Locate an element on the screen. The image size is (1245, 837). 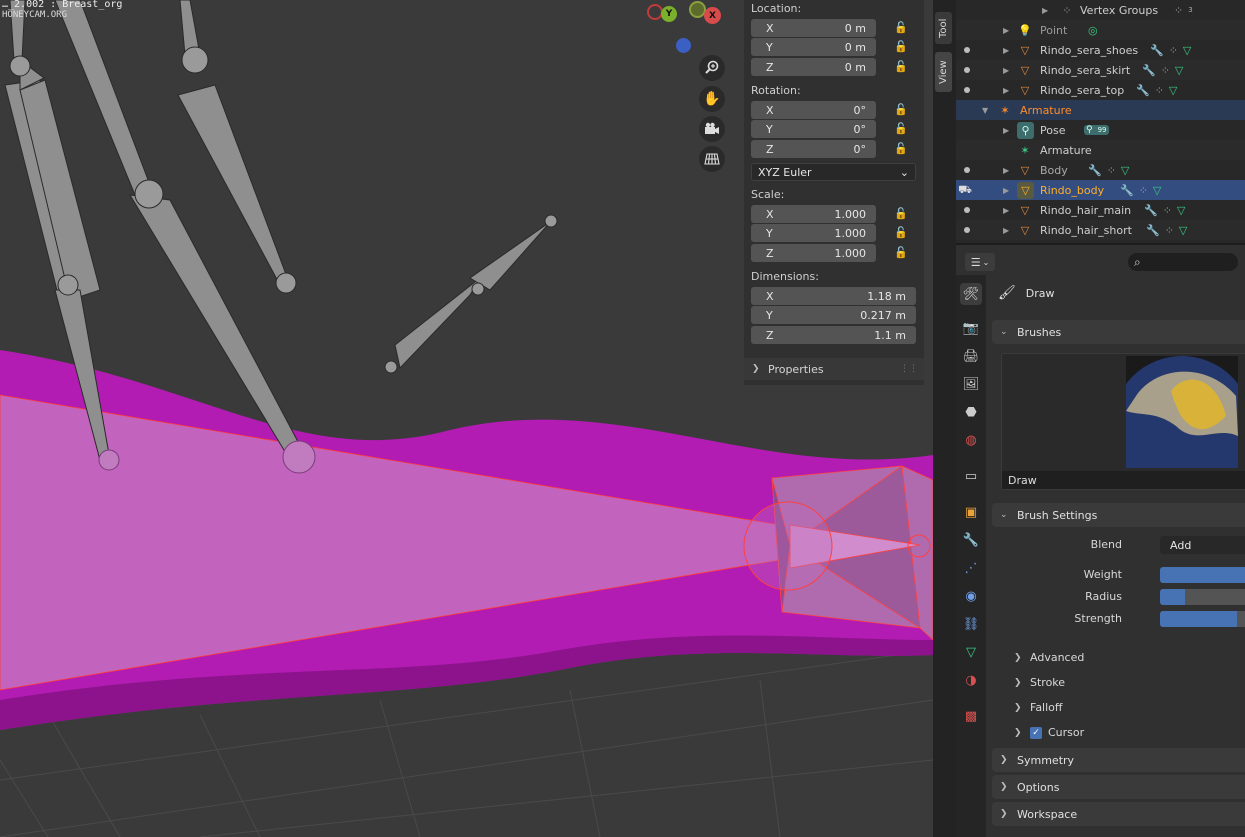
hand-icon: ✋ is located at coordinates (712, 99).